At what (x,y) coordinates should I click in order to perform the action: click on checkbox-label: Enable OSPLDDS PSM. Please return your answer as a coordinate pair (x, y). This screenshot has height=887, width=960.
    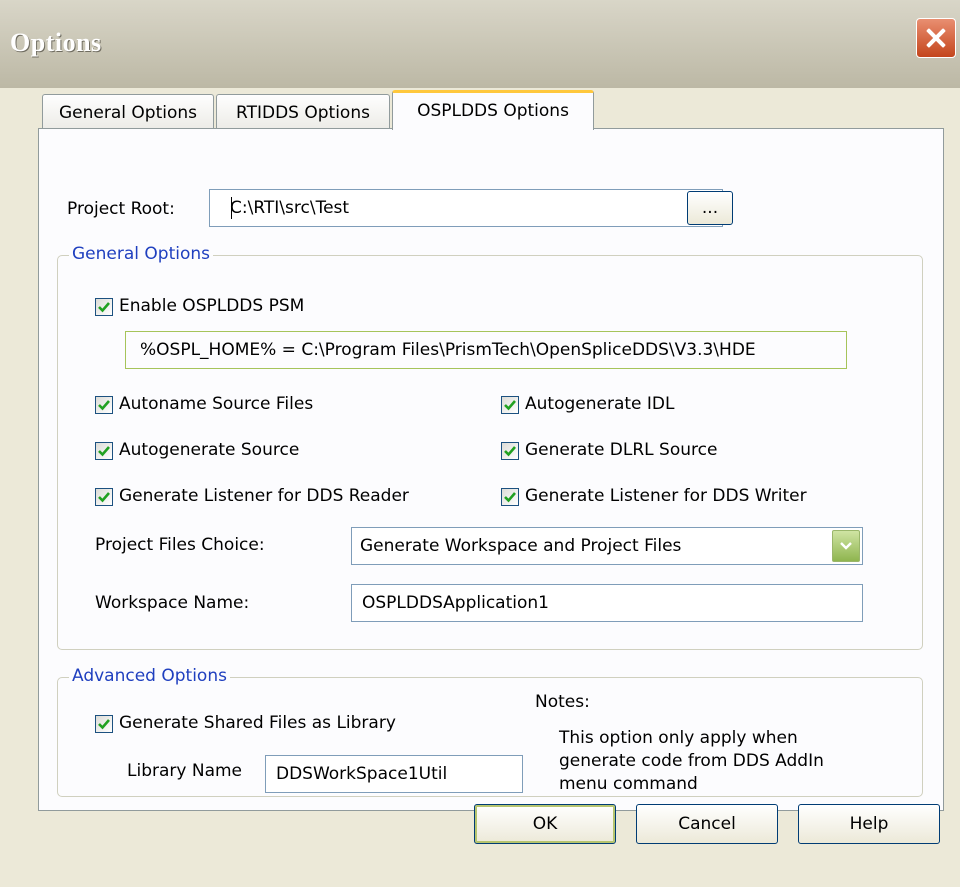
    Looking at the image, I should click on (212, 306).